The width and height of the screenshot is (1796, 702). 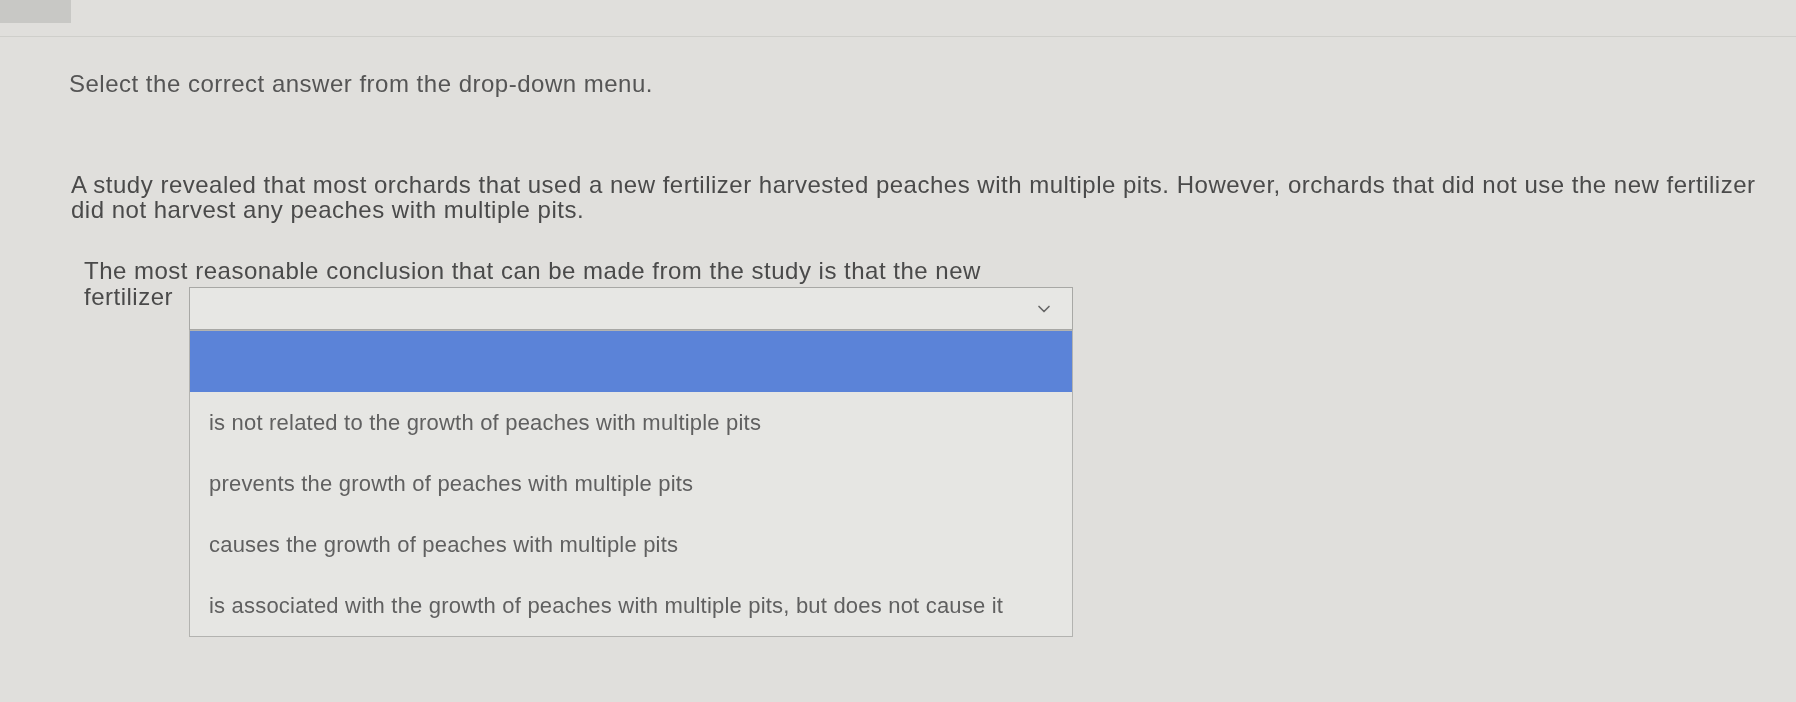 What do you see at coordinates (631, 544) in the screenshot?
I see `dropdown-option: causes the growth of peaches with multiple pits` at bounding box center [631, 544].